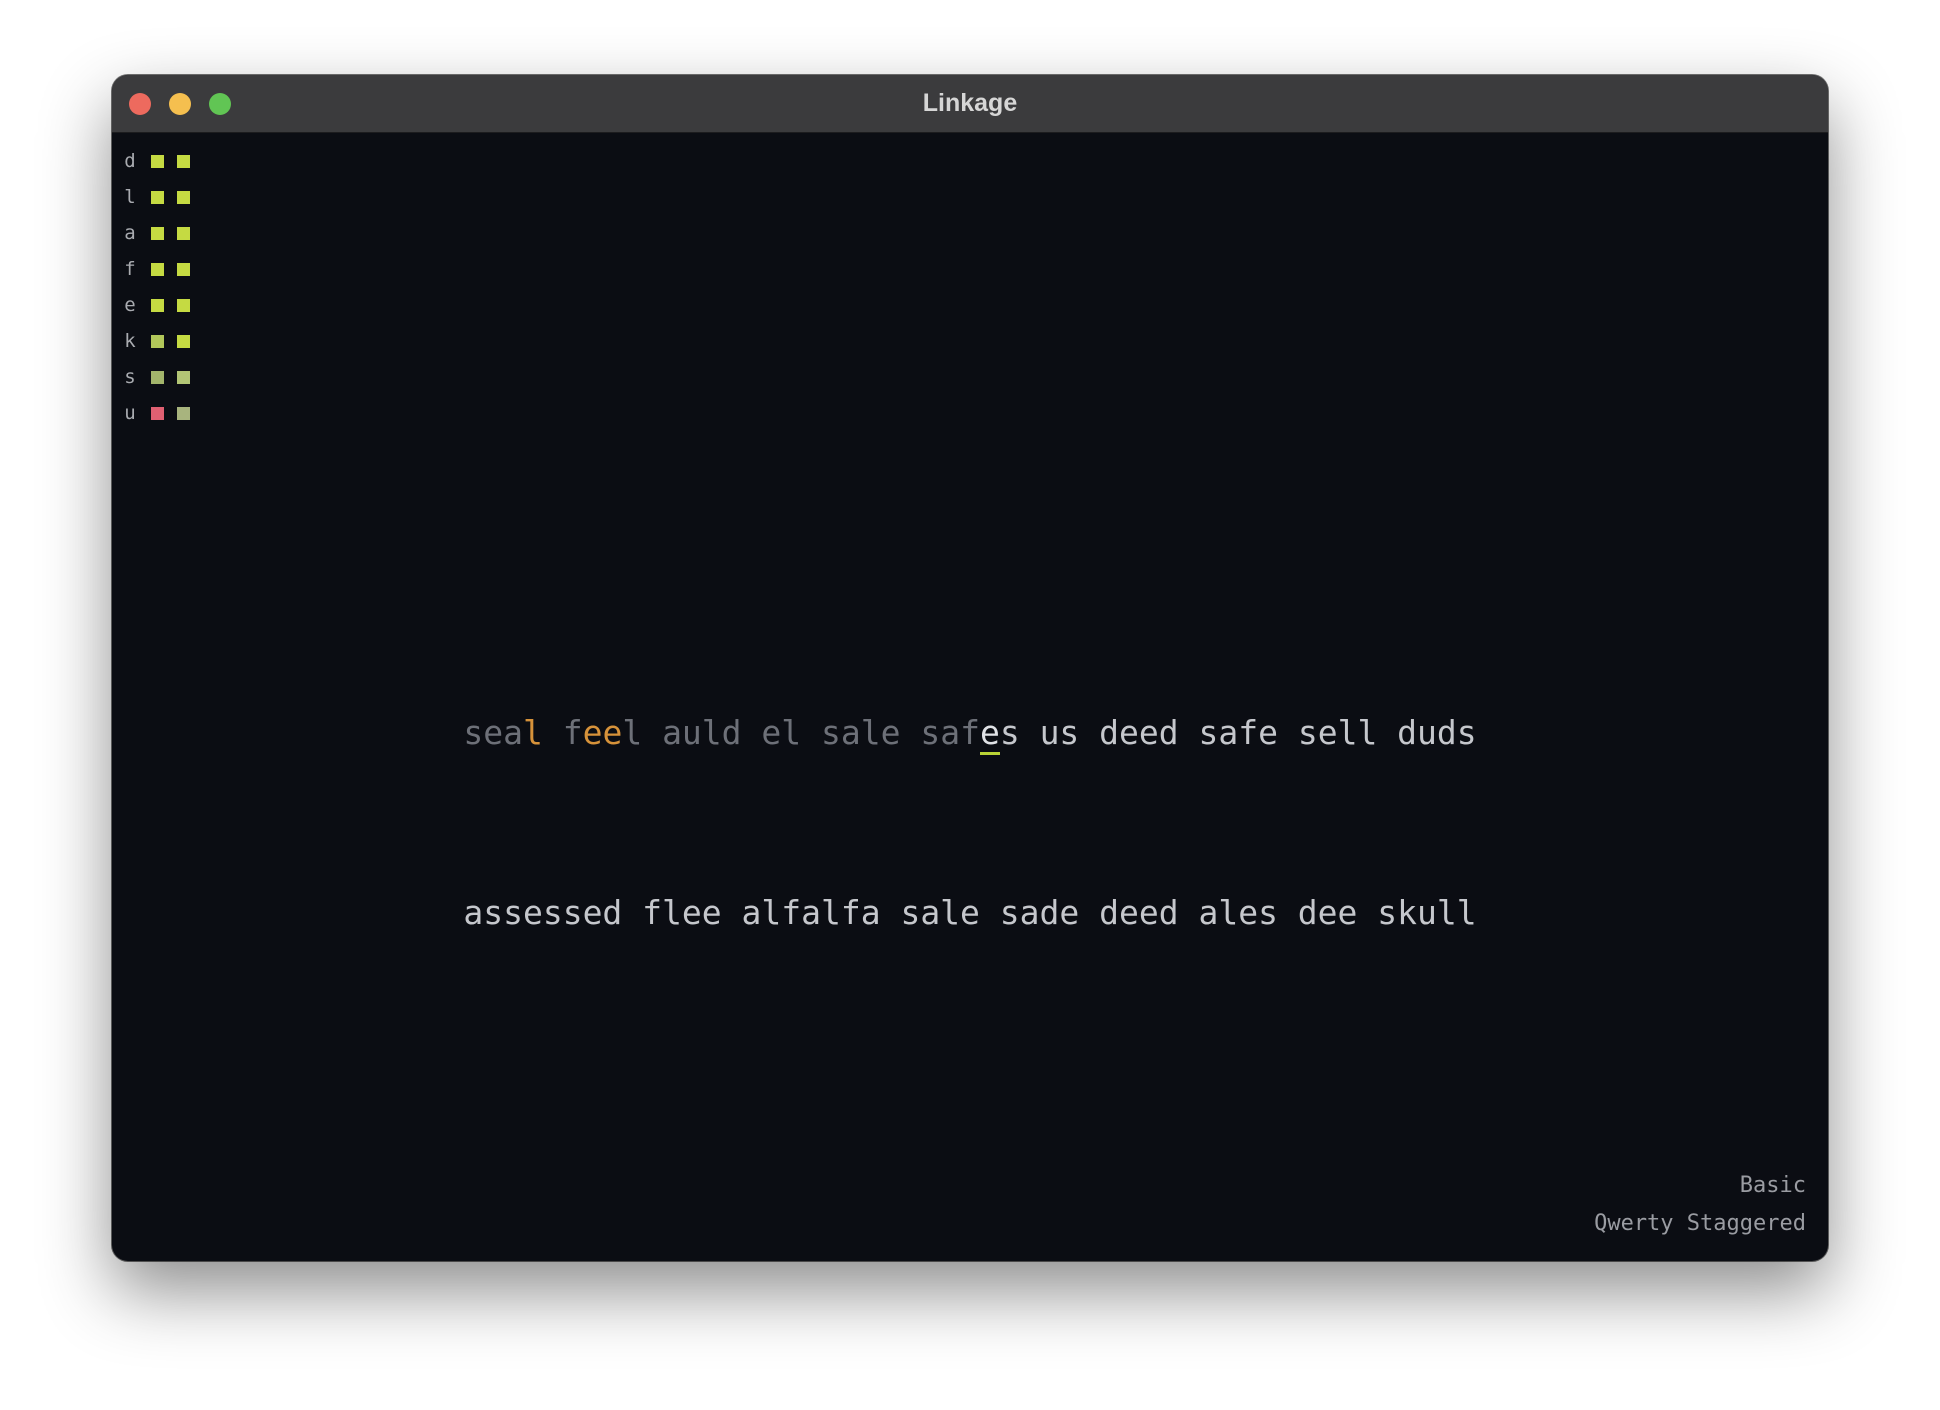 This screenshot has width=1940, height=1410. What do you see at coordinates (989, 734) in the screenshot?
I see `cursor-character: e` at bounding box center [989, 734].